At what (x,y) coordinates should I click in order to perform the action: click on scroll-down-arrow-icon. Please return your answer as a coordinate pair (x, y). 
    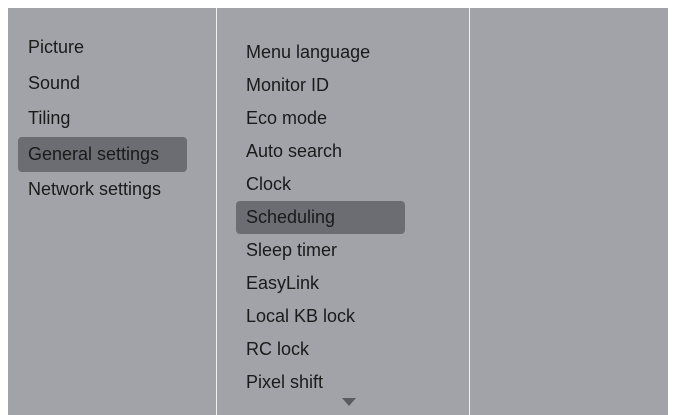
    Looking at the image, I should click on (349, 402).